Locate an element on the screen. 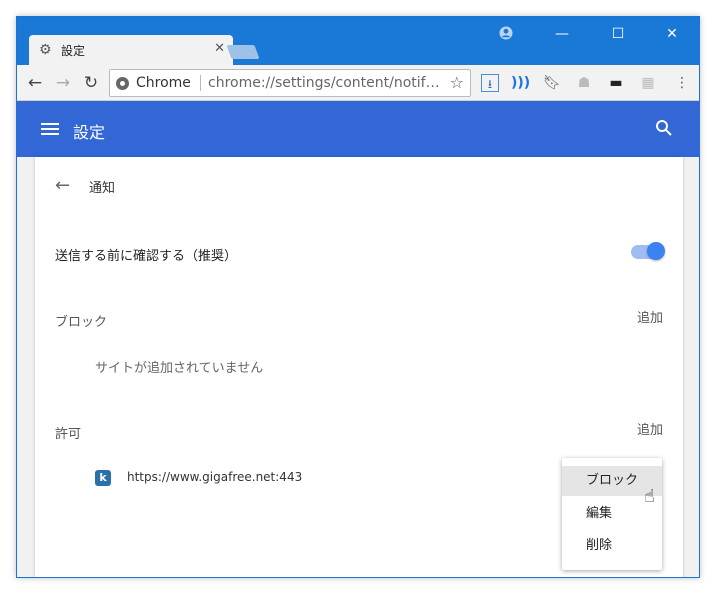 This screenshot has width=718, height=597. tab-close-icon: ✕ is located at coordinates (219, 48).